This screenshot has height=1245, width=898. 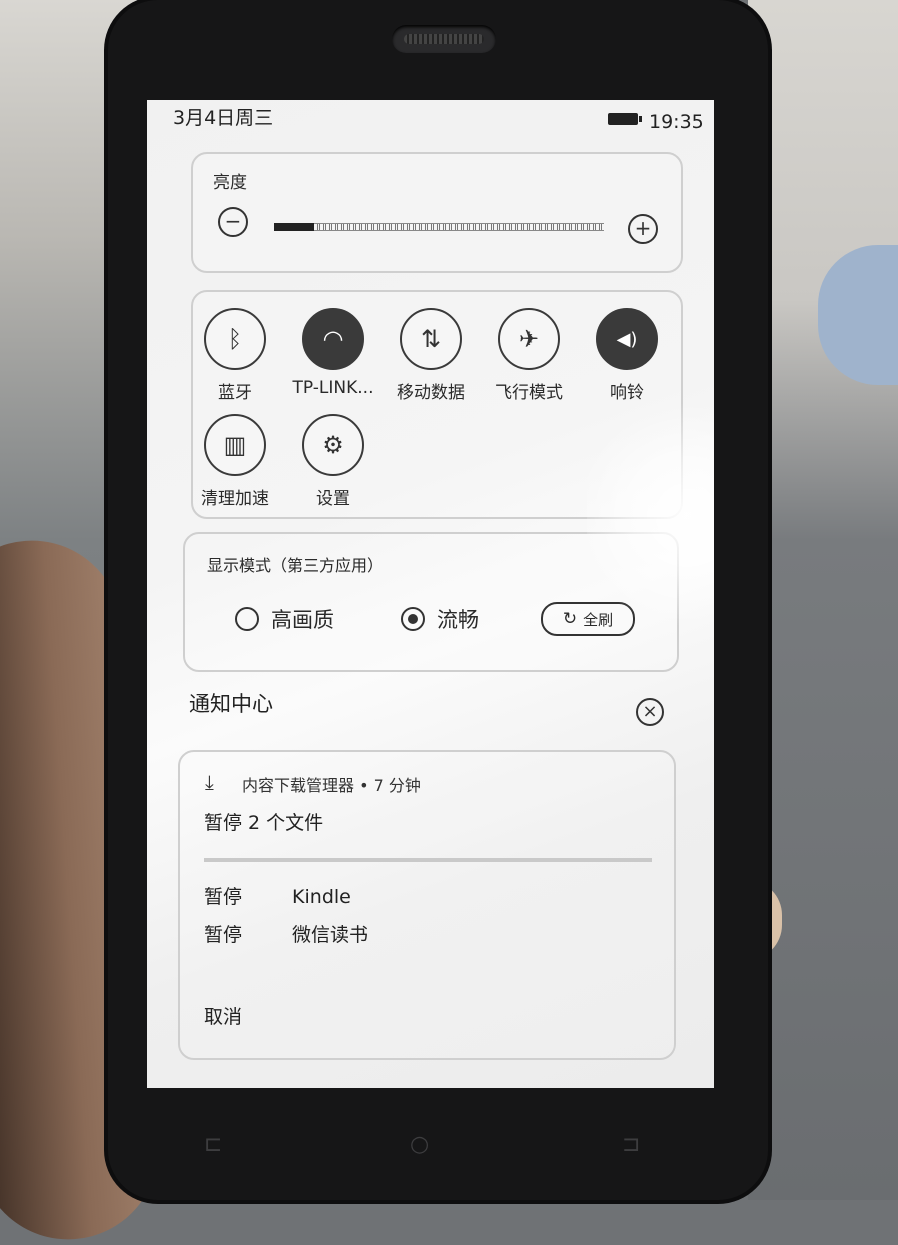 I want to click on airplane-icon: ✈, so click(x=529, y=339).